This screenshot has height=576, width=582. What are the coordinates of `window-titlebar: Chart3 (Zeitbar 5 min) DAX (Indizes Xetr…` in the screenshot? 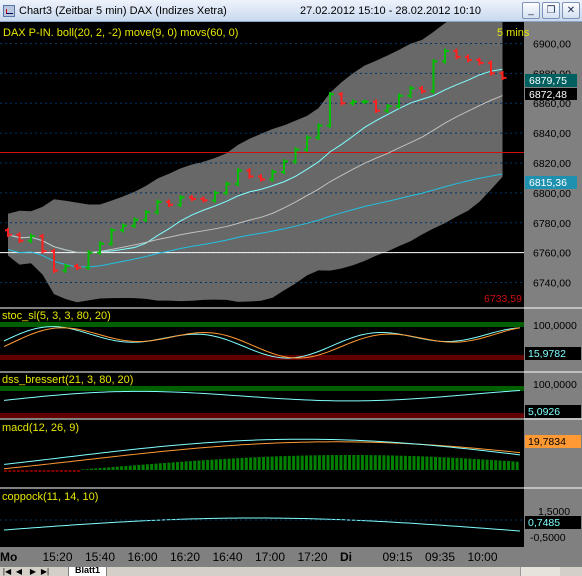 It's located at (291, 11).